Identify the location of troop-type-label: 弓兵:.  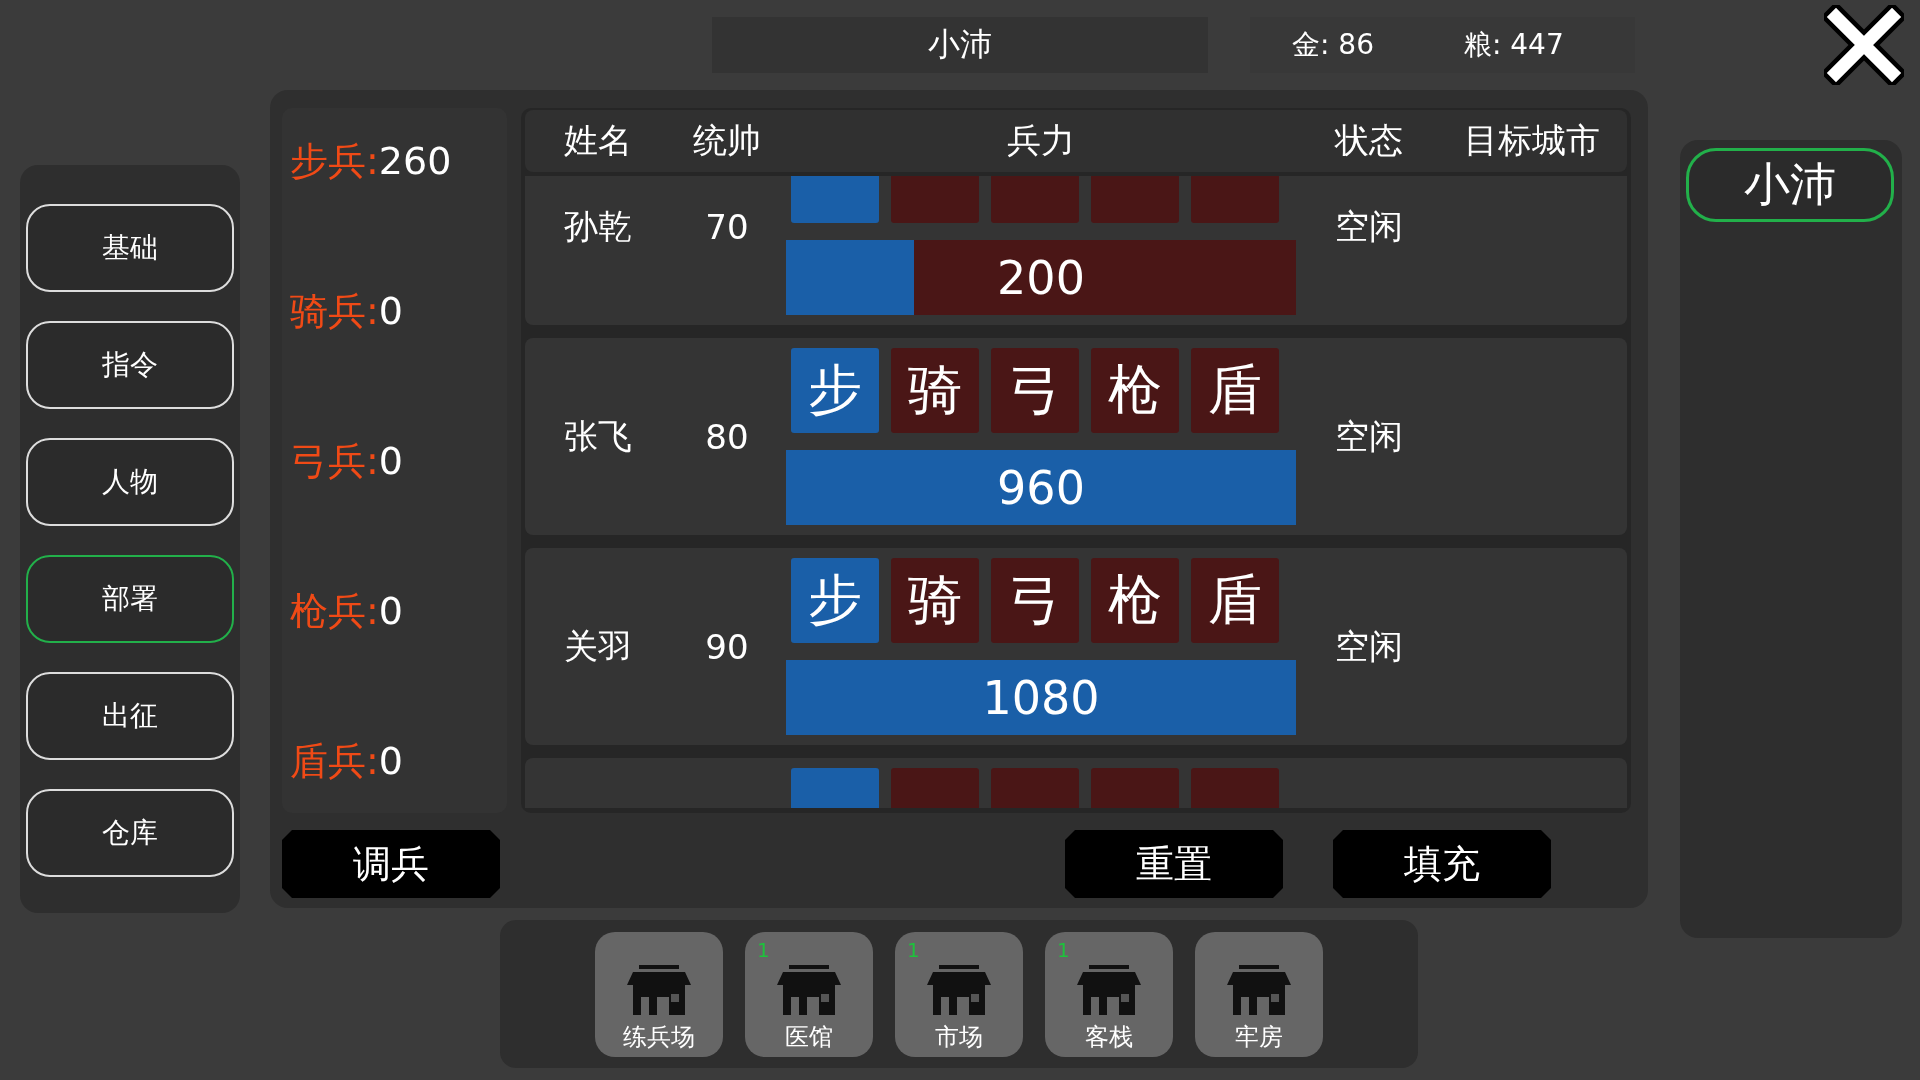
(334, 461).